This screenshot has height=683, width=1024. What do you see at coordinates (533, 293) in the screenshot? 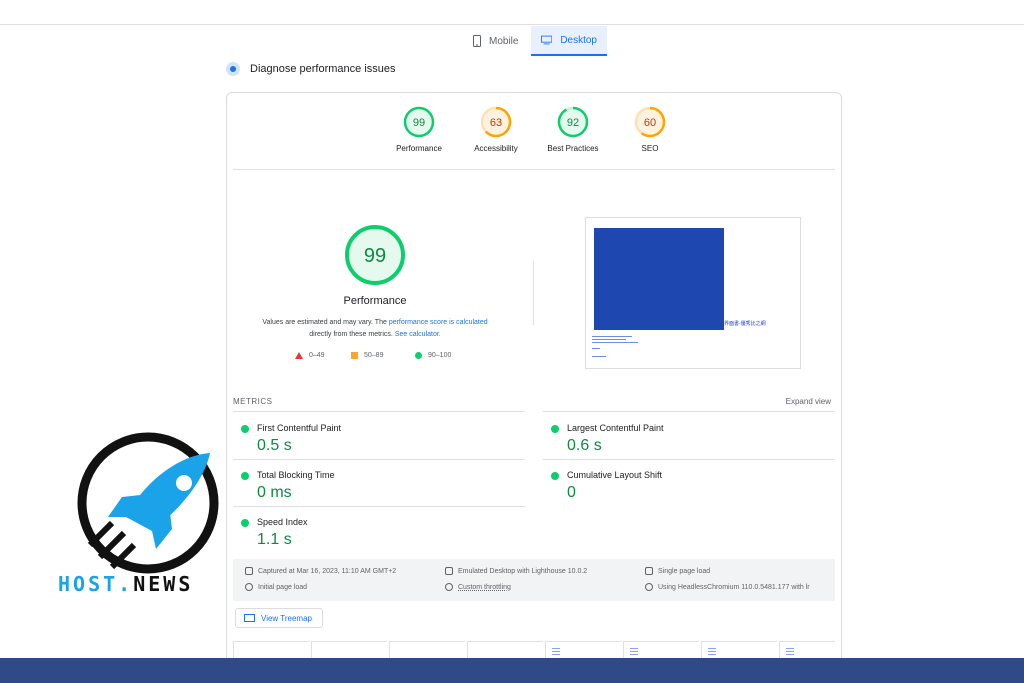
I see `vertical-divider` at bounding box center [533, 293].